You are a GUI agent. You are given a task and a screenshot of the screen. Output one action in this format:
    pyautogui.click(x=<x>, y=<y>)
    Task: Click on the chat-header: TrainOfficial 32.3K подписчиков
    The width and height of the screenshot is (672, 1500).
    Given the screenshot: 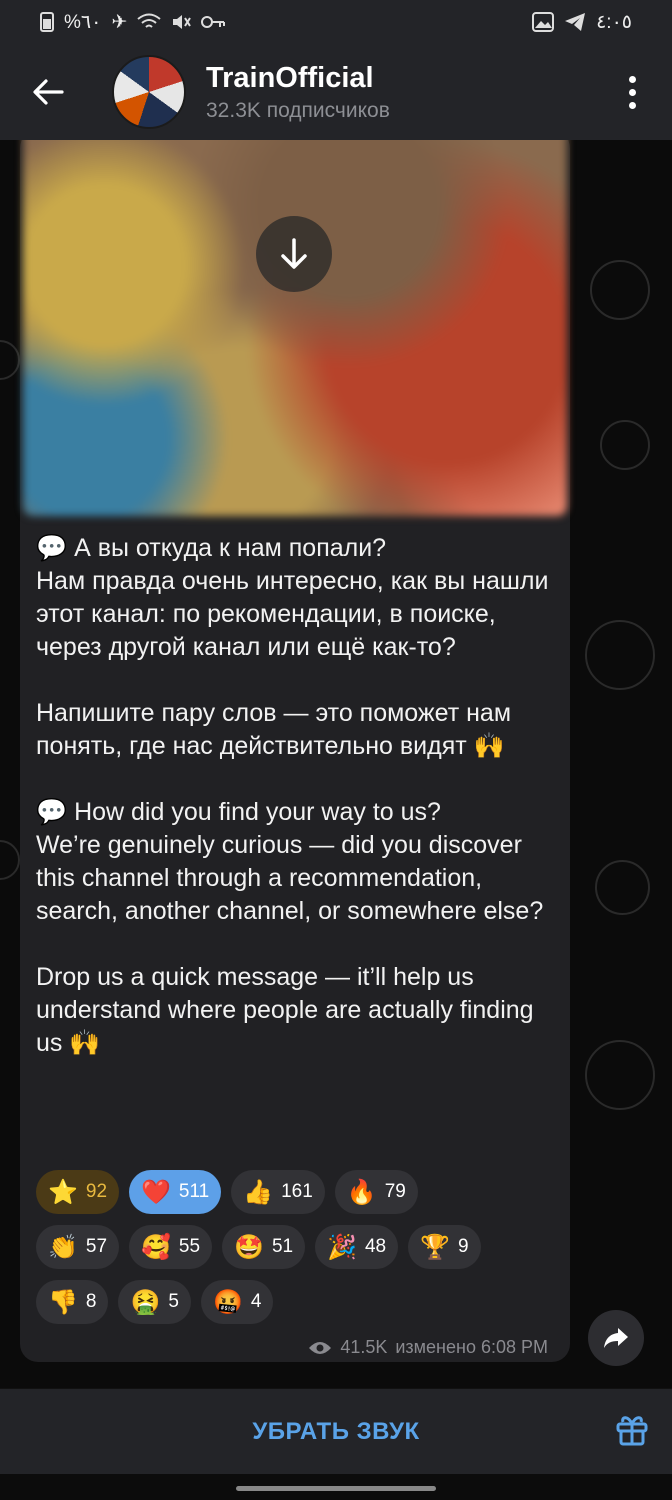 What is the action you would take?
    pyautogui.click(x=336, y=92)
    